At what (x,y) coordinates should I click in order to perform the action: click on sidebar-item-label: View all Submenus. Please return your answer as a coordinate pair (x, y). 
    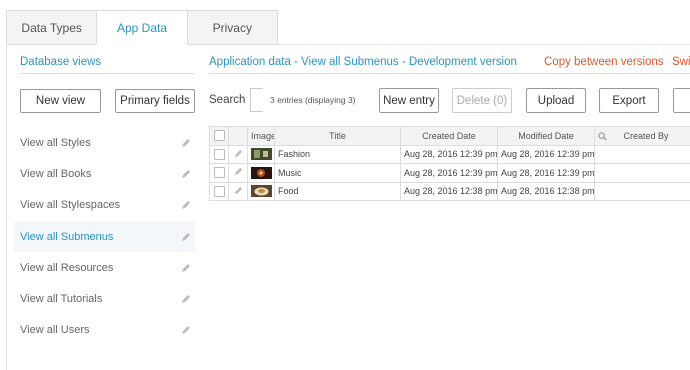
    Looking at the image, I should click on (67, 236).